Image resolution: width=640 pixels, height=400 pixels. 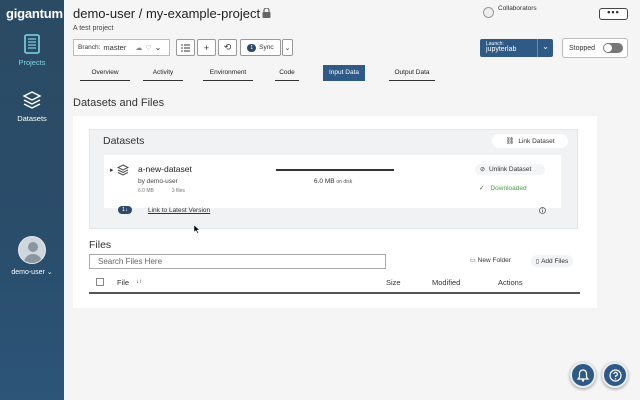 I want to click on version-badge: 1↓, so click(x=125, y=210).